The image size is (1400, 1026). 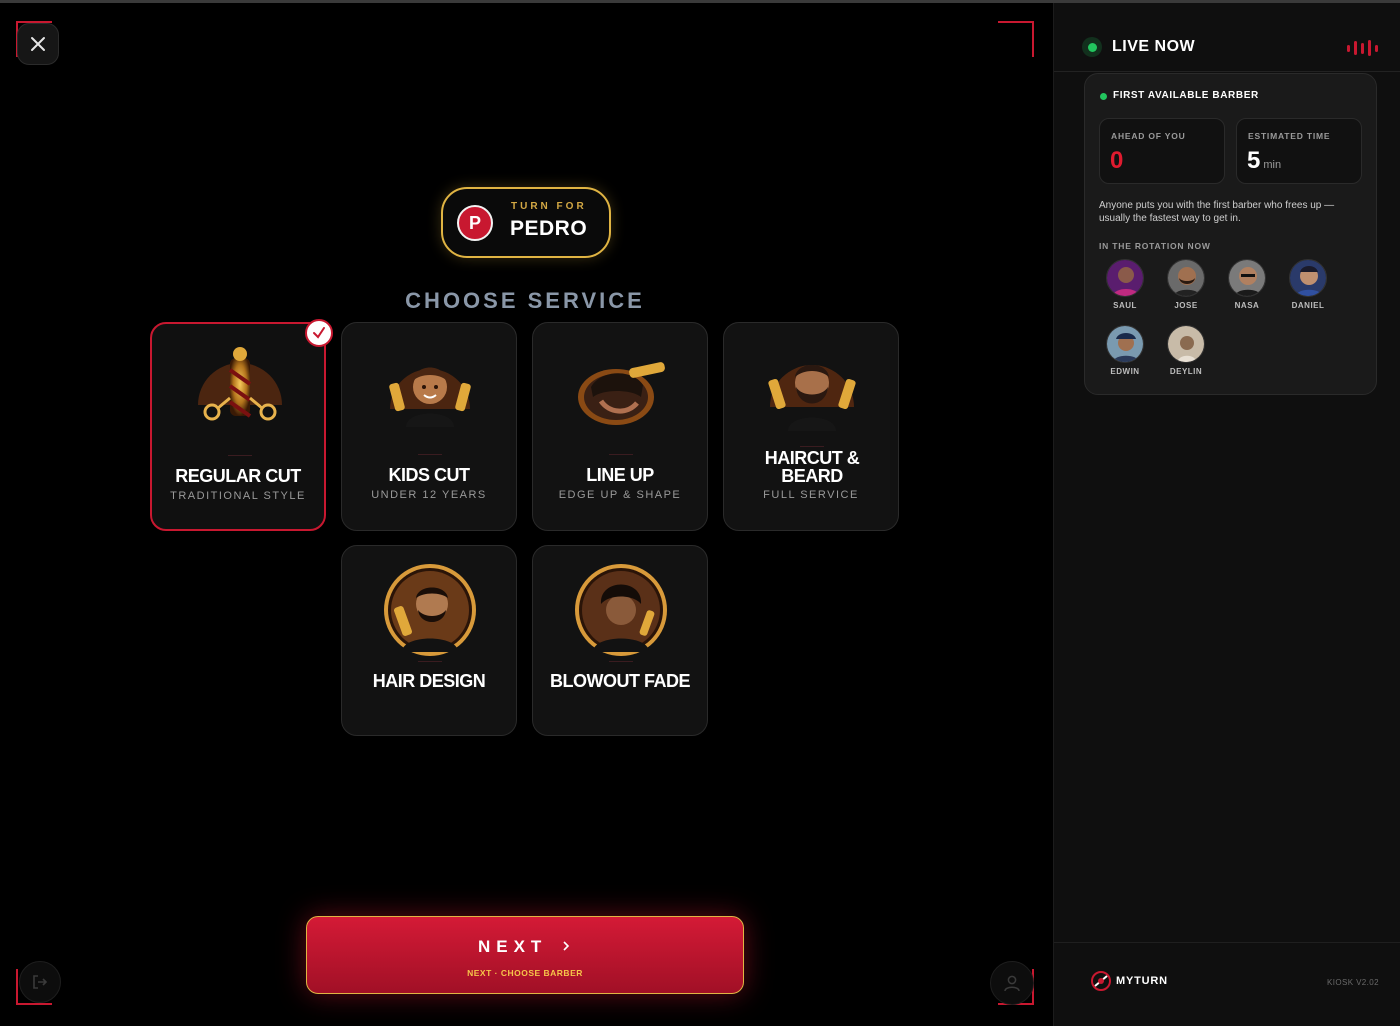 What do you see at coordinates (1186, 305) in the screenshot?
I see `barber-name: JOSE` at bounding box center [1186, 305].